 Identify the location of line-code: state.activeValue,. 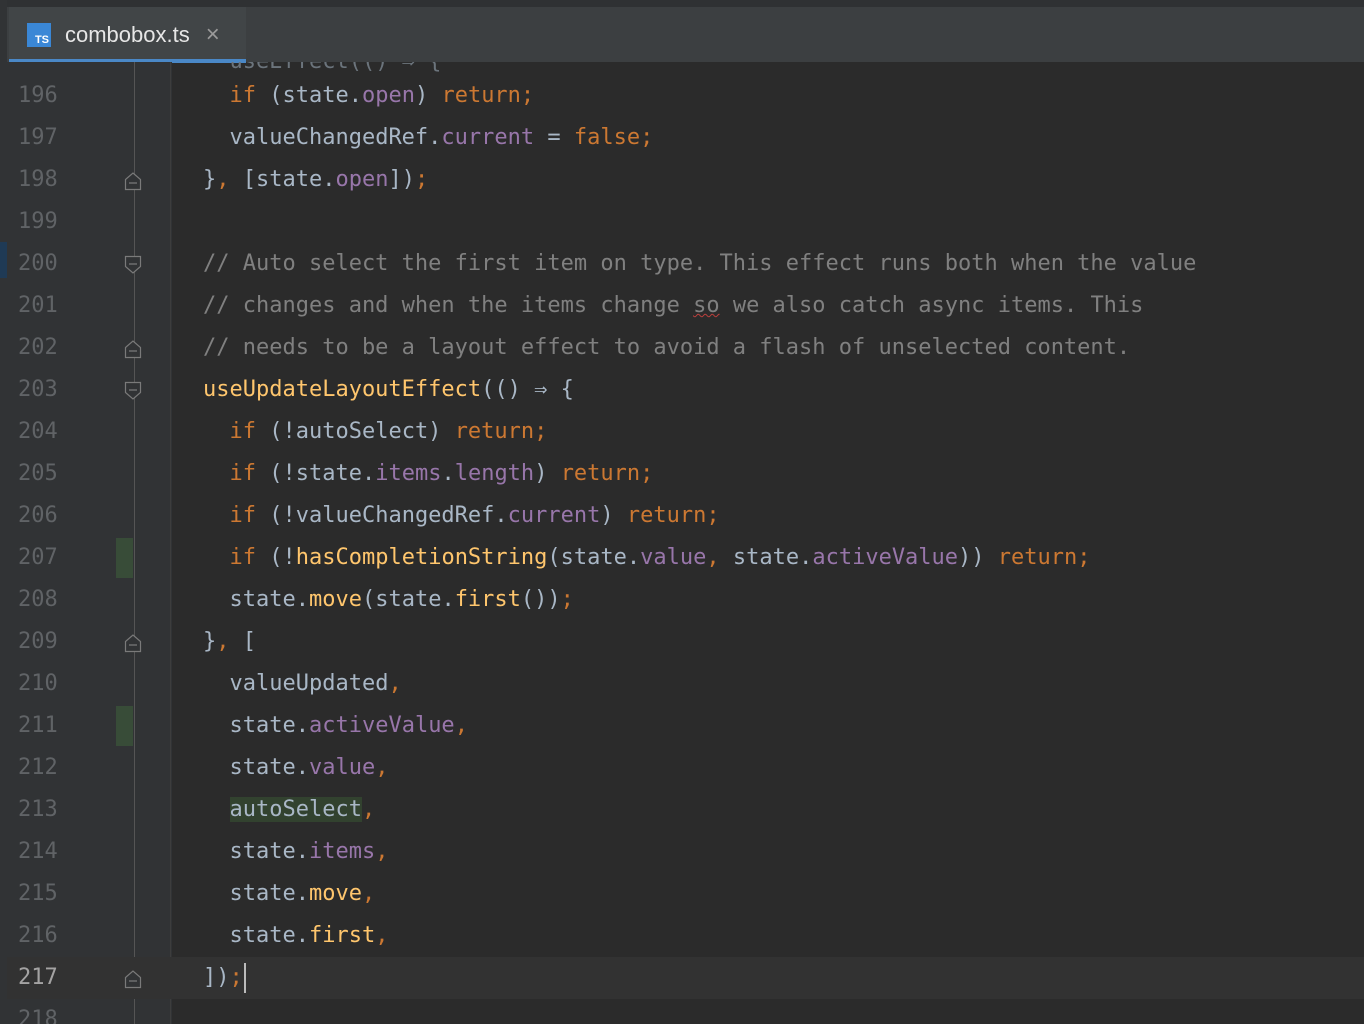
(335, 726).